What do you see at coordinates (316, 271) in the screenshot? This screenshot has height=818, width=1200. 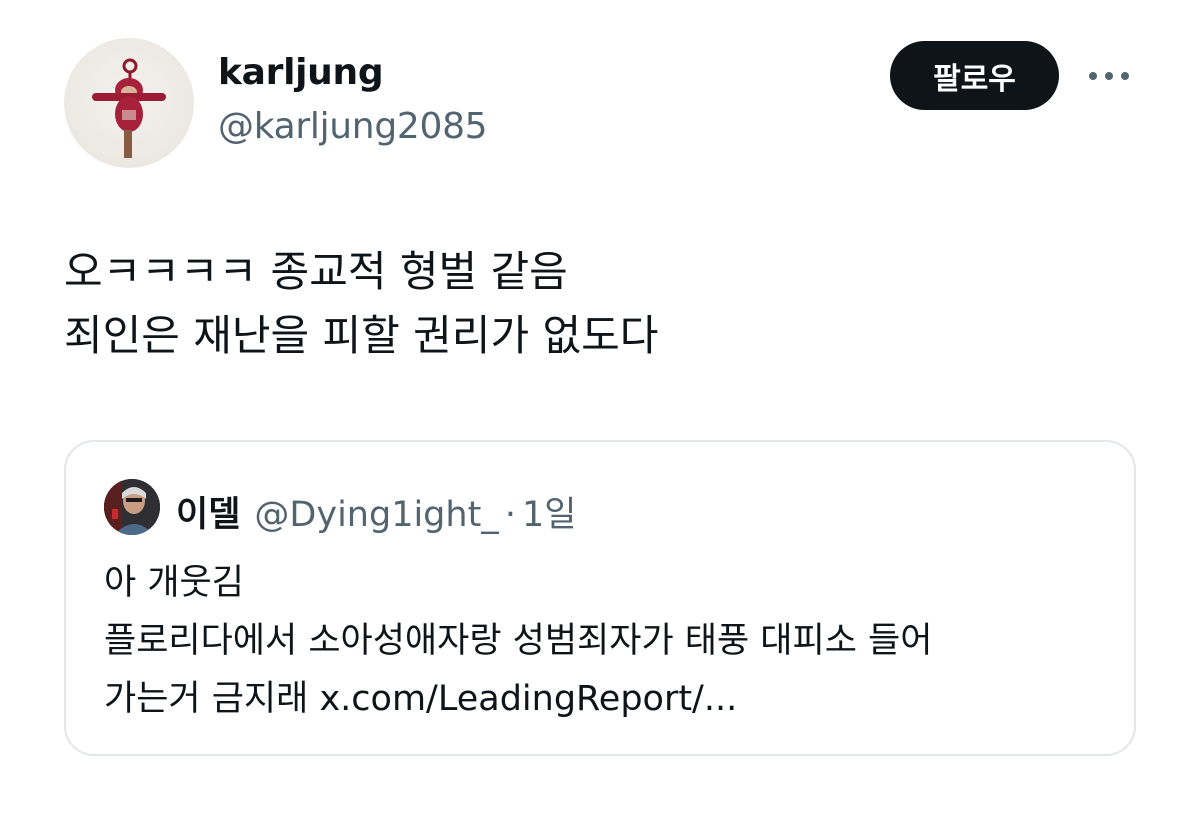 I see `tweet-text-line: 오ㅋㅋㅋㅋ 종교적 형벌 같음` at bounding box center [316, 271].